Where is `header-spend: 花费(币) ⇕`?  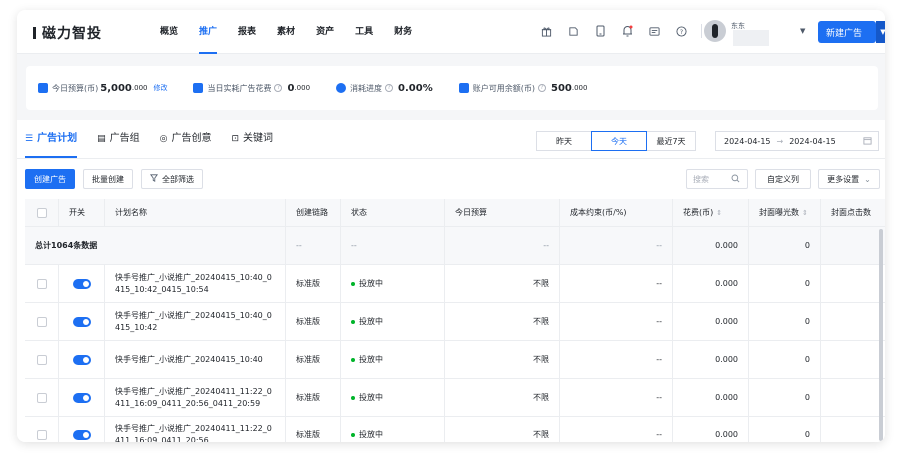 header-spend: 花费(币) ⇕ is located at coordinates (711, 212).